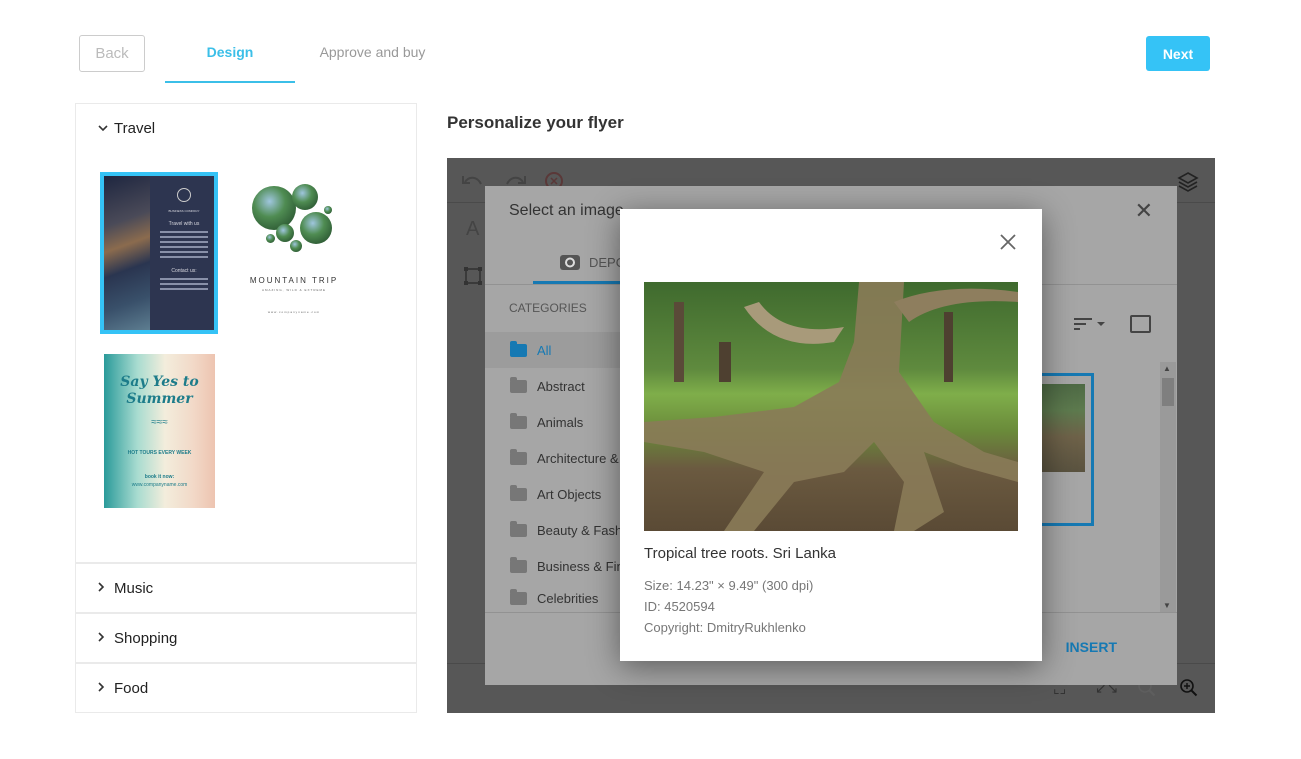  What do you see at coordinates (473, 183) in the screenshot?
I see `undo-icon` at bounding box center [473, 183].